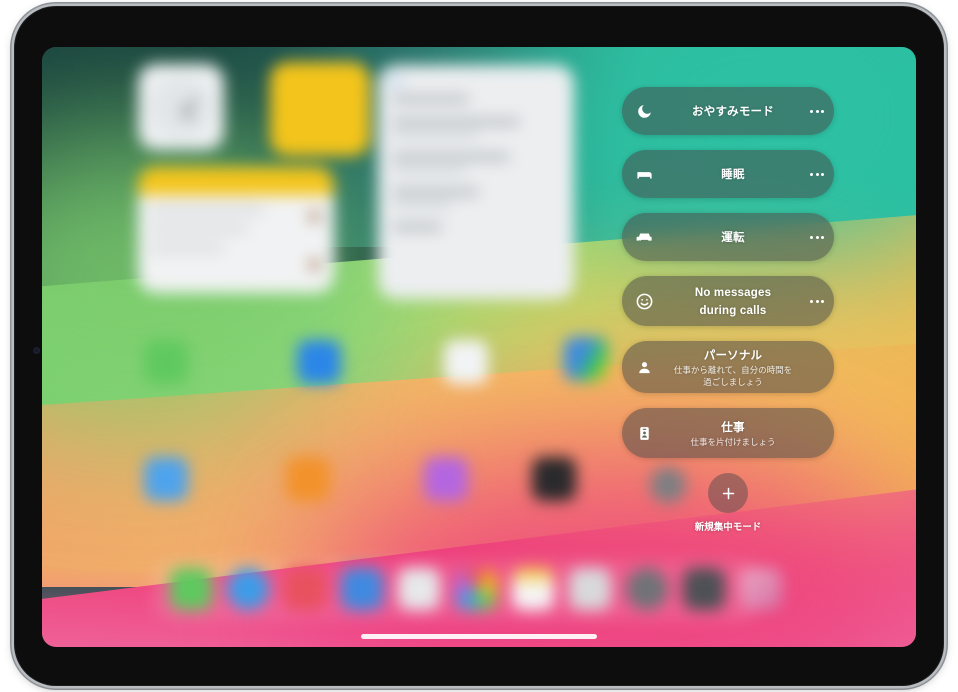  Describe the element at coordinates (644, 237) in the screenshot. I see `car-icon` at that location.